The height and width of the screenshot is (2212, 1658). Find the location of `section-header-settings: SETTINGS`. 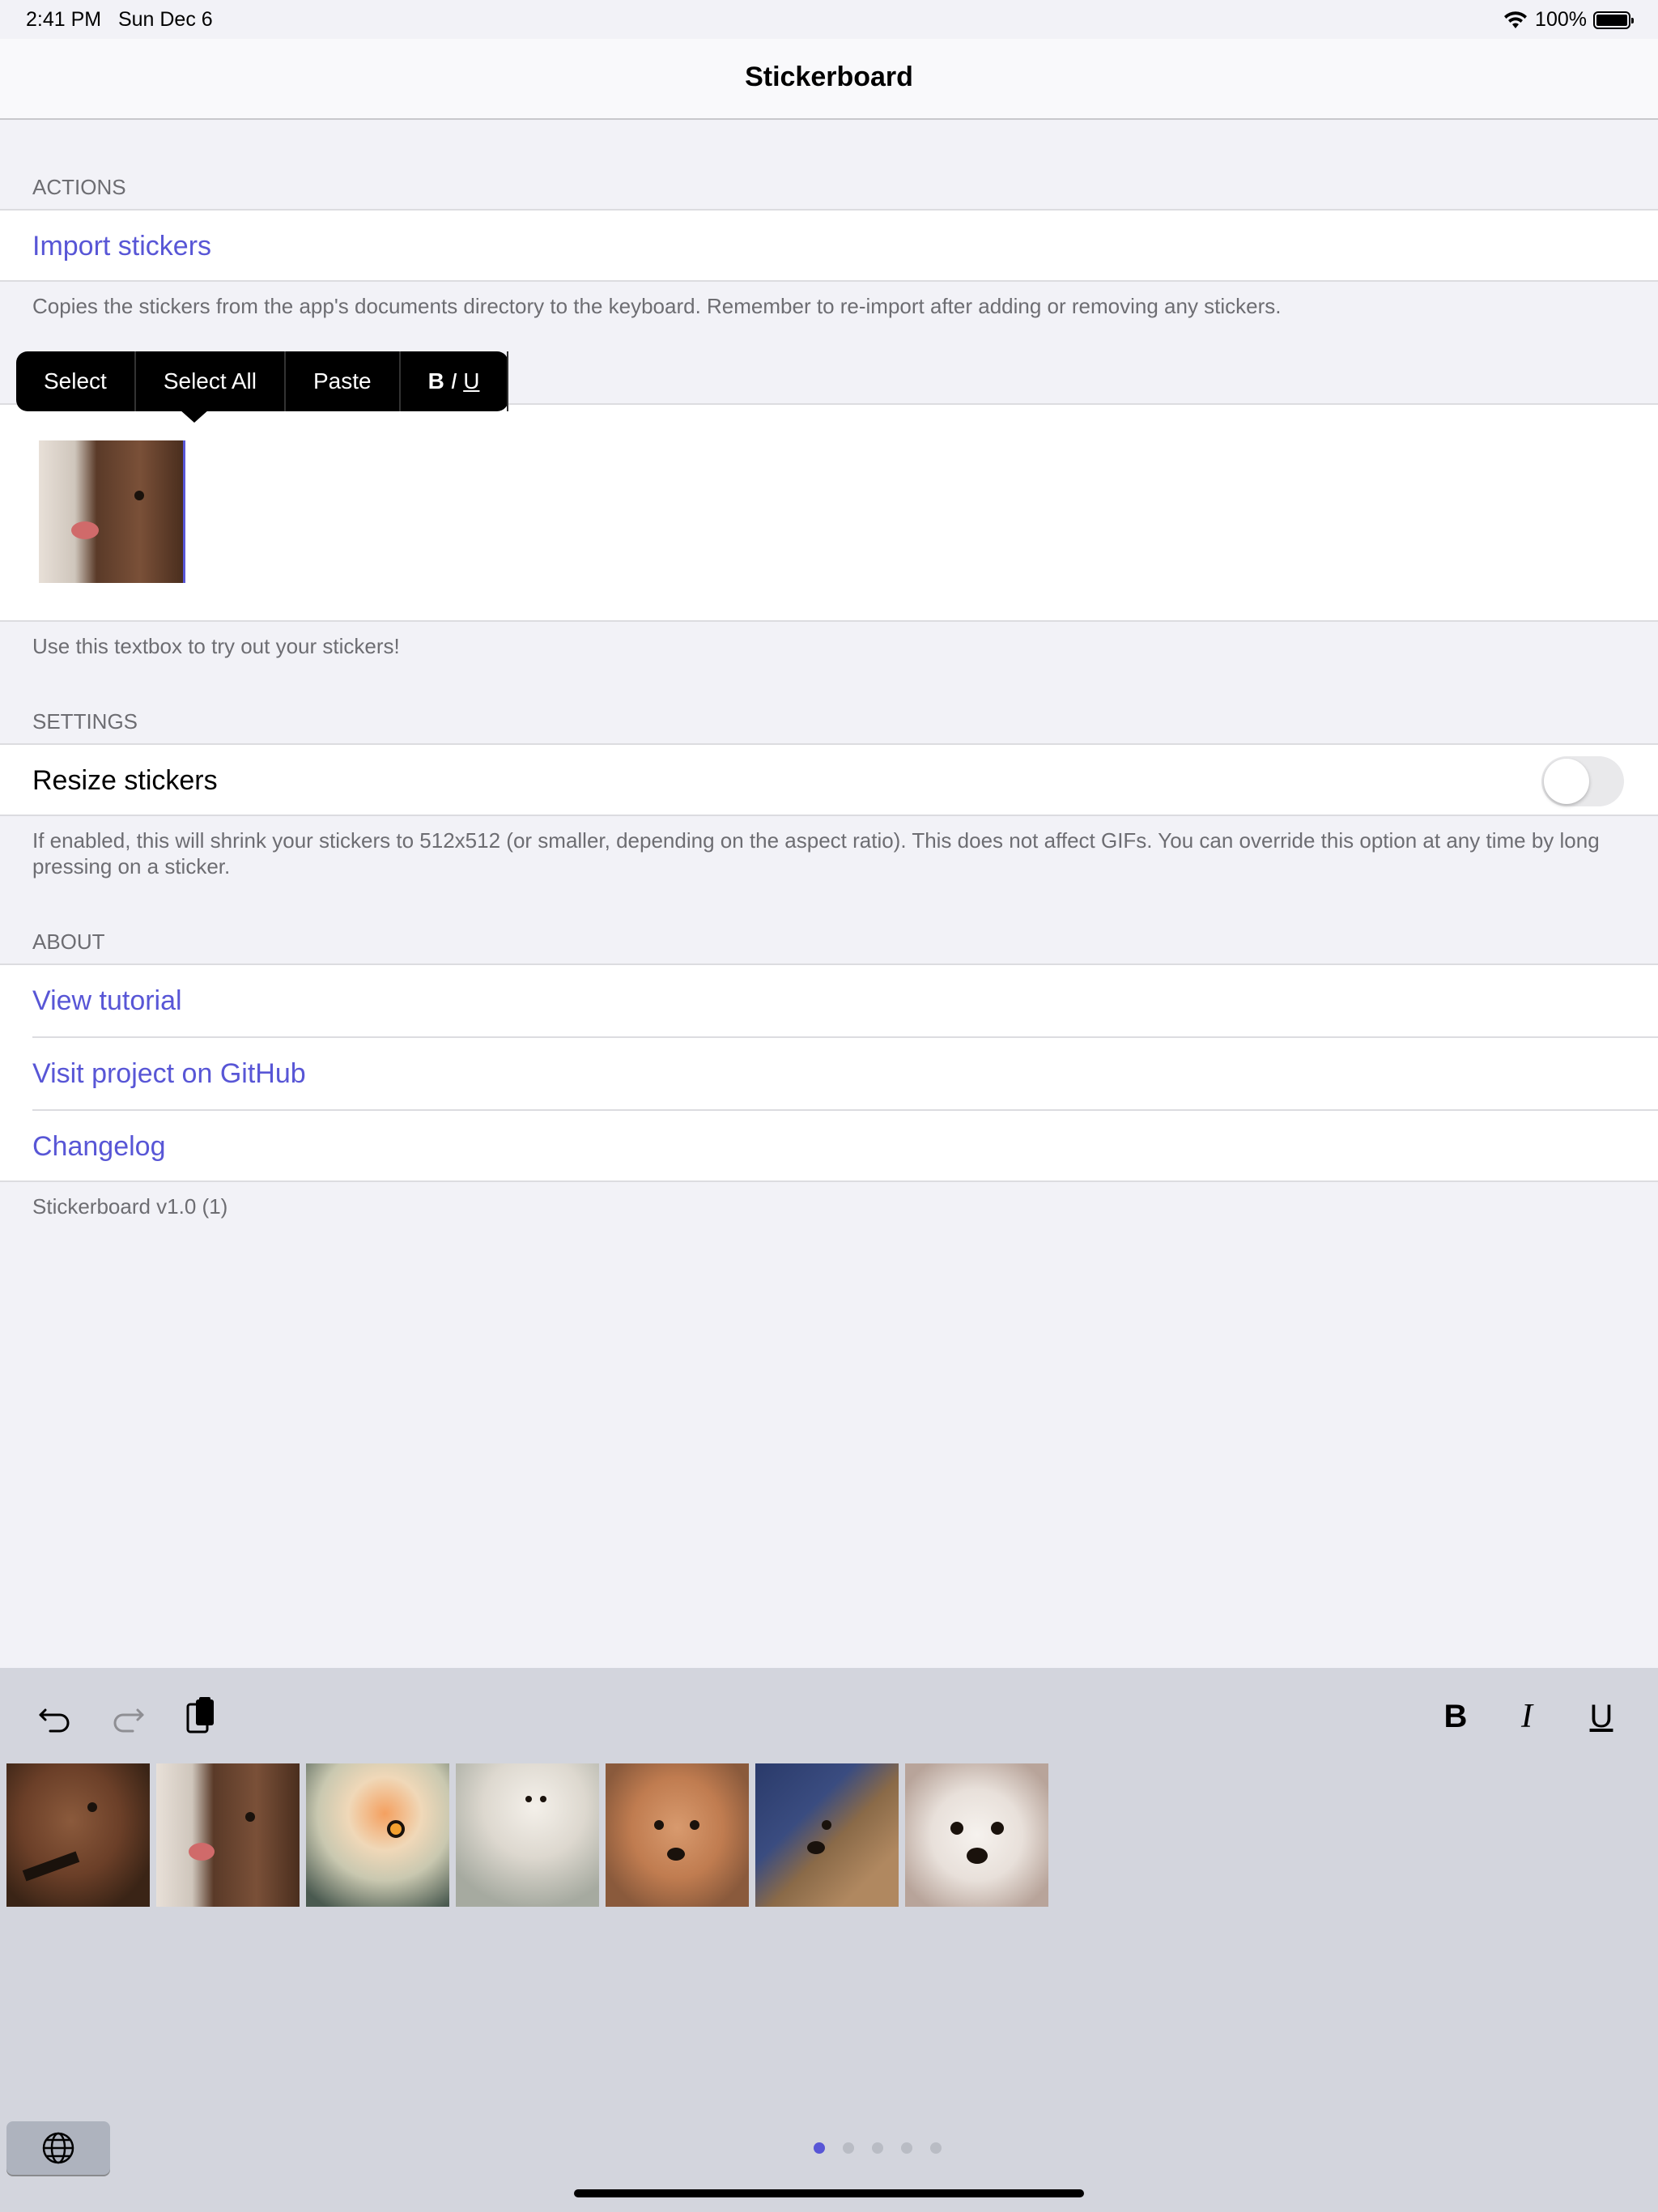

section-header-settings: SETTINGS is located at coordinates (85, 722).